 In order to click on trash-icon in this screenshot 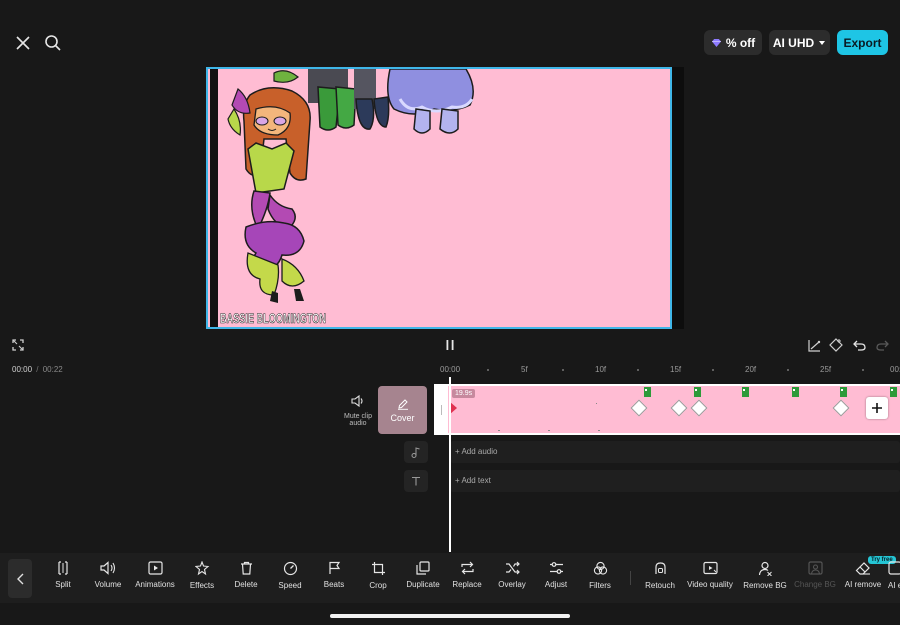, I will do `click(246, 568)`.